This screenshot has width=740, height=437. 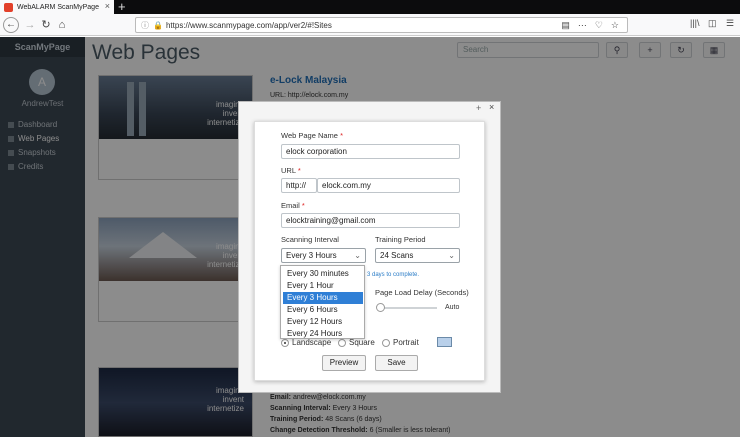 What do you see at coordinates (422, 292) in the screenshot?
I see `delay-label: Page Load Delay (Seconds)` at bounding box center [422, 292].